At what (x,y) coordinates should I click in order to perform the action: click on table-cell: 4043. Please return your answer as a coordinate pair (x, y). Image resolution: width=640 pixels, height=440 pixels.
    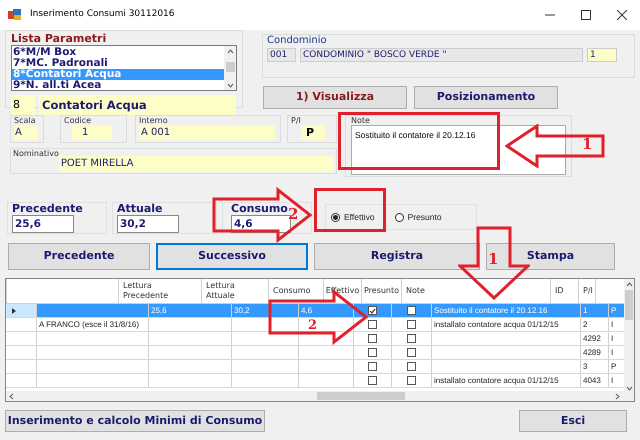
    Looking at the image, I should click on (595, 380).